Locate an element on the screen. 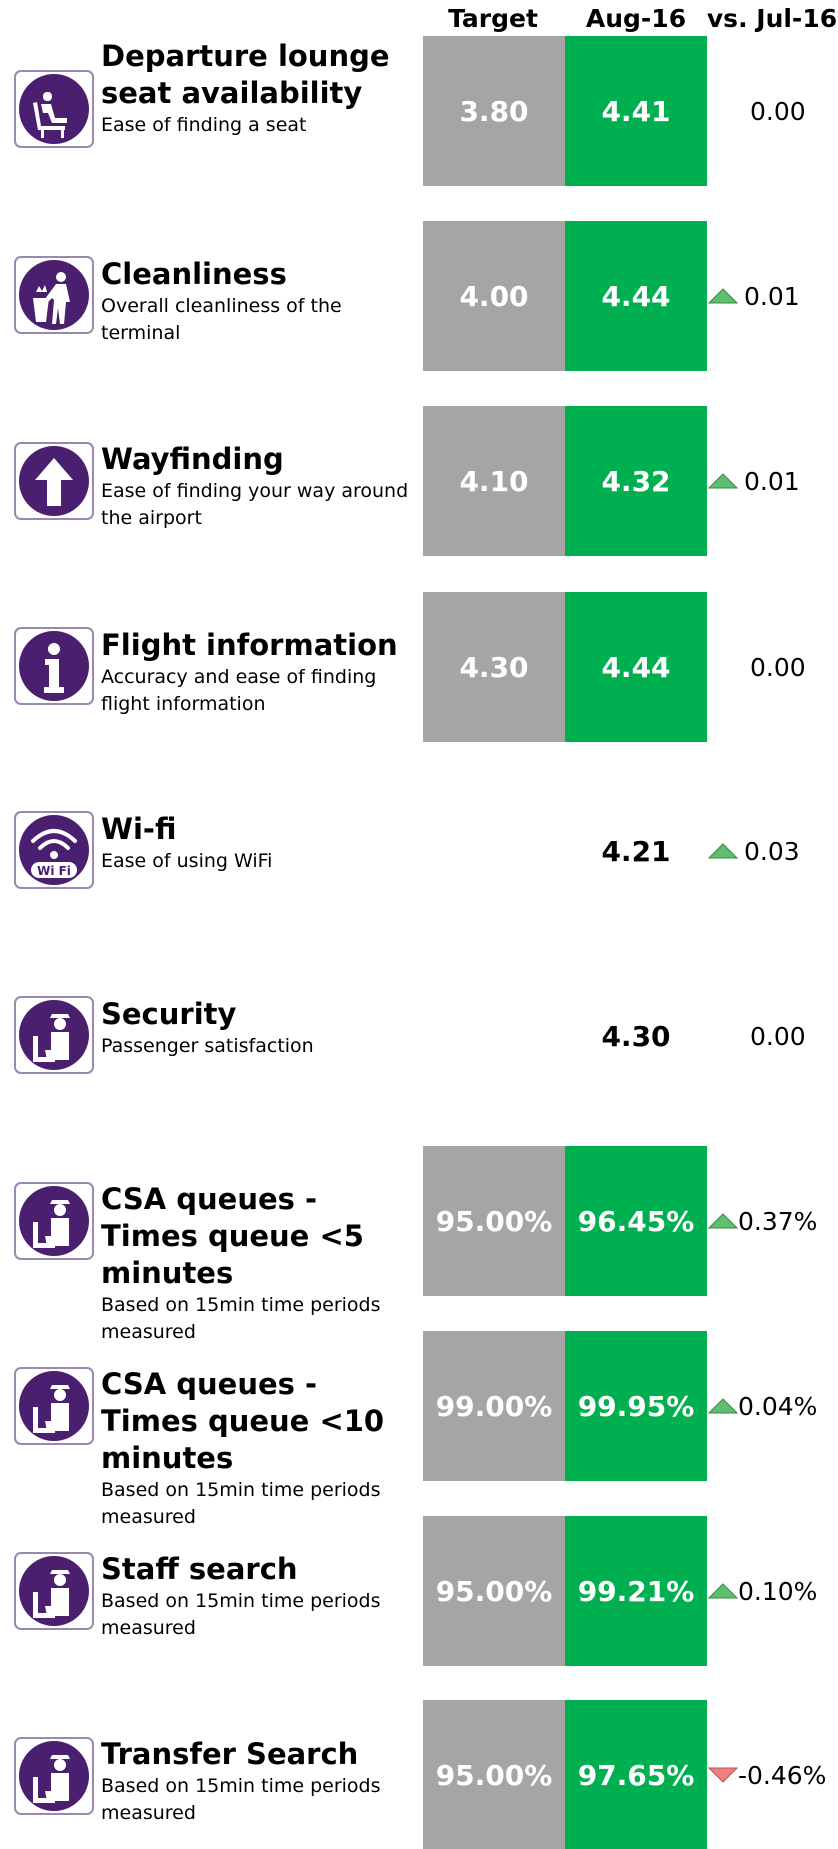  kpi-row: 95.00% 97.65% -0.46% is located at coordinates (419, 1774).